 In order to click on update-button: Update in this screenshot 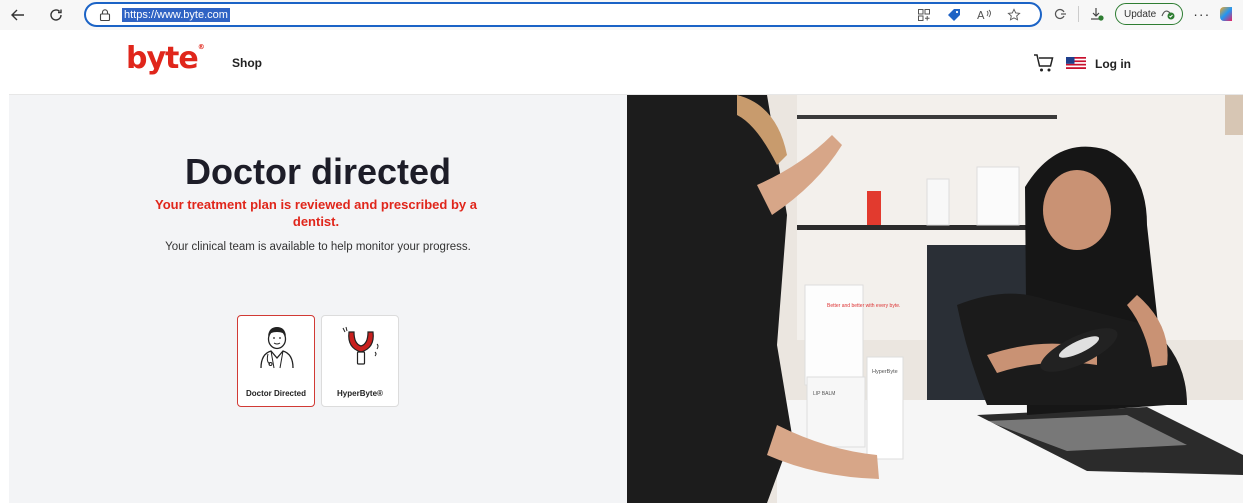, I will do `click(1149, 14)`.